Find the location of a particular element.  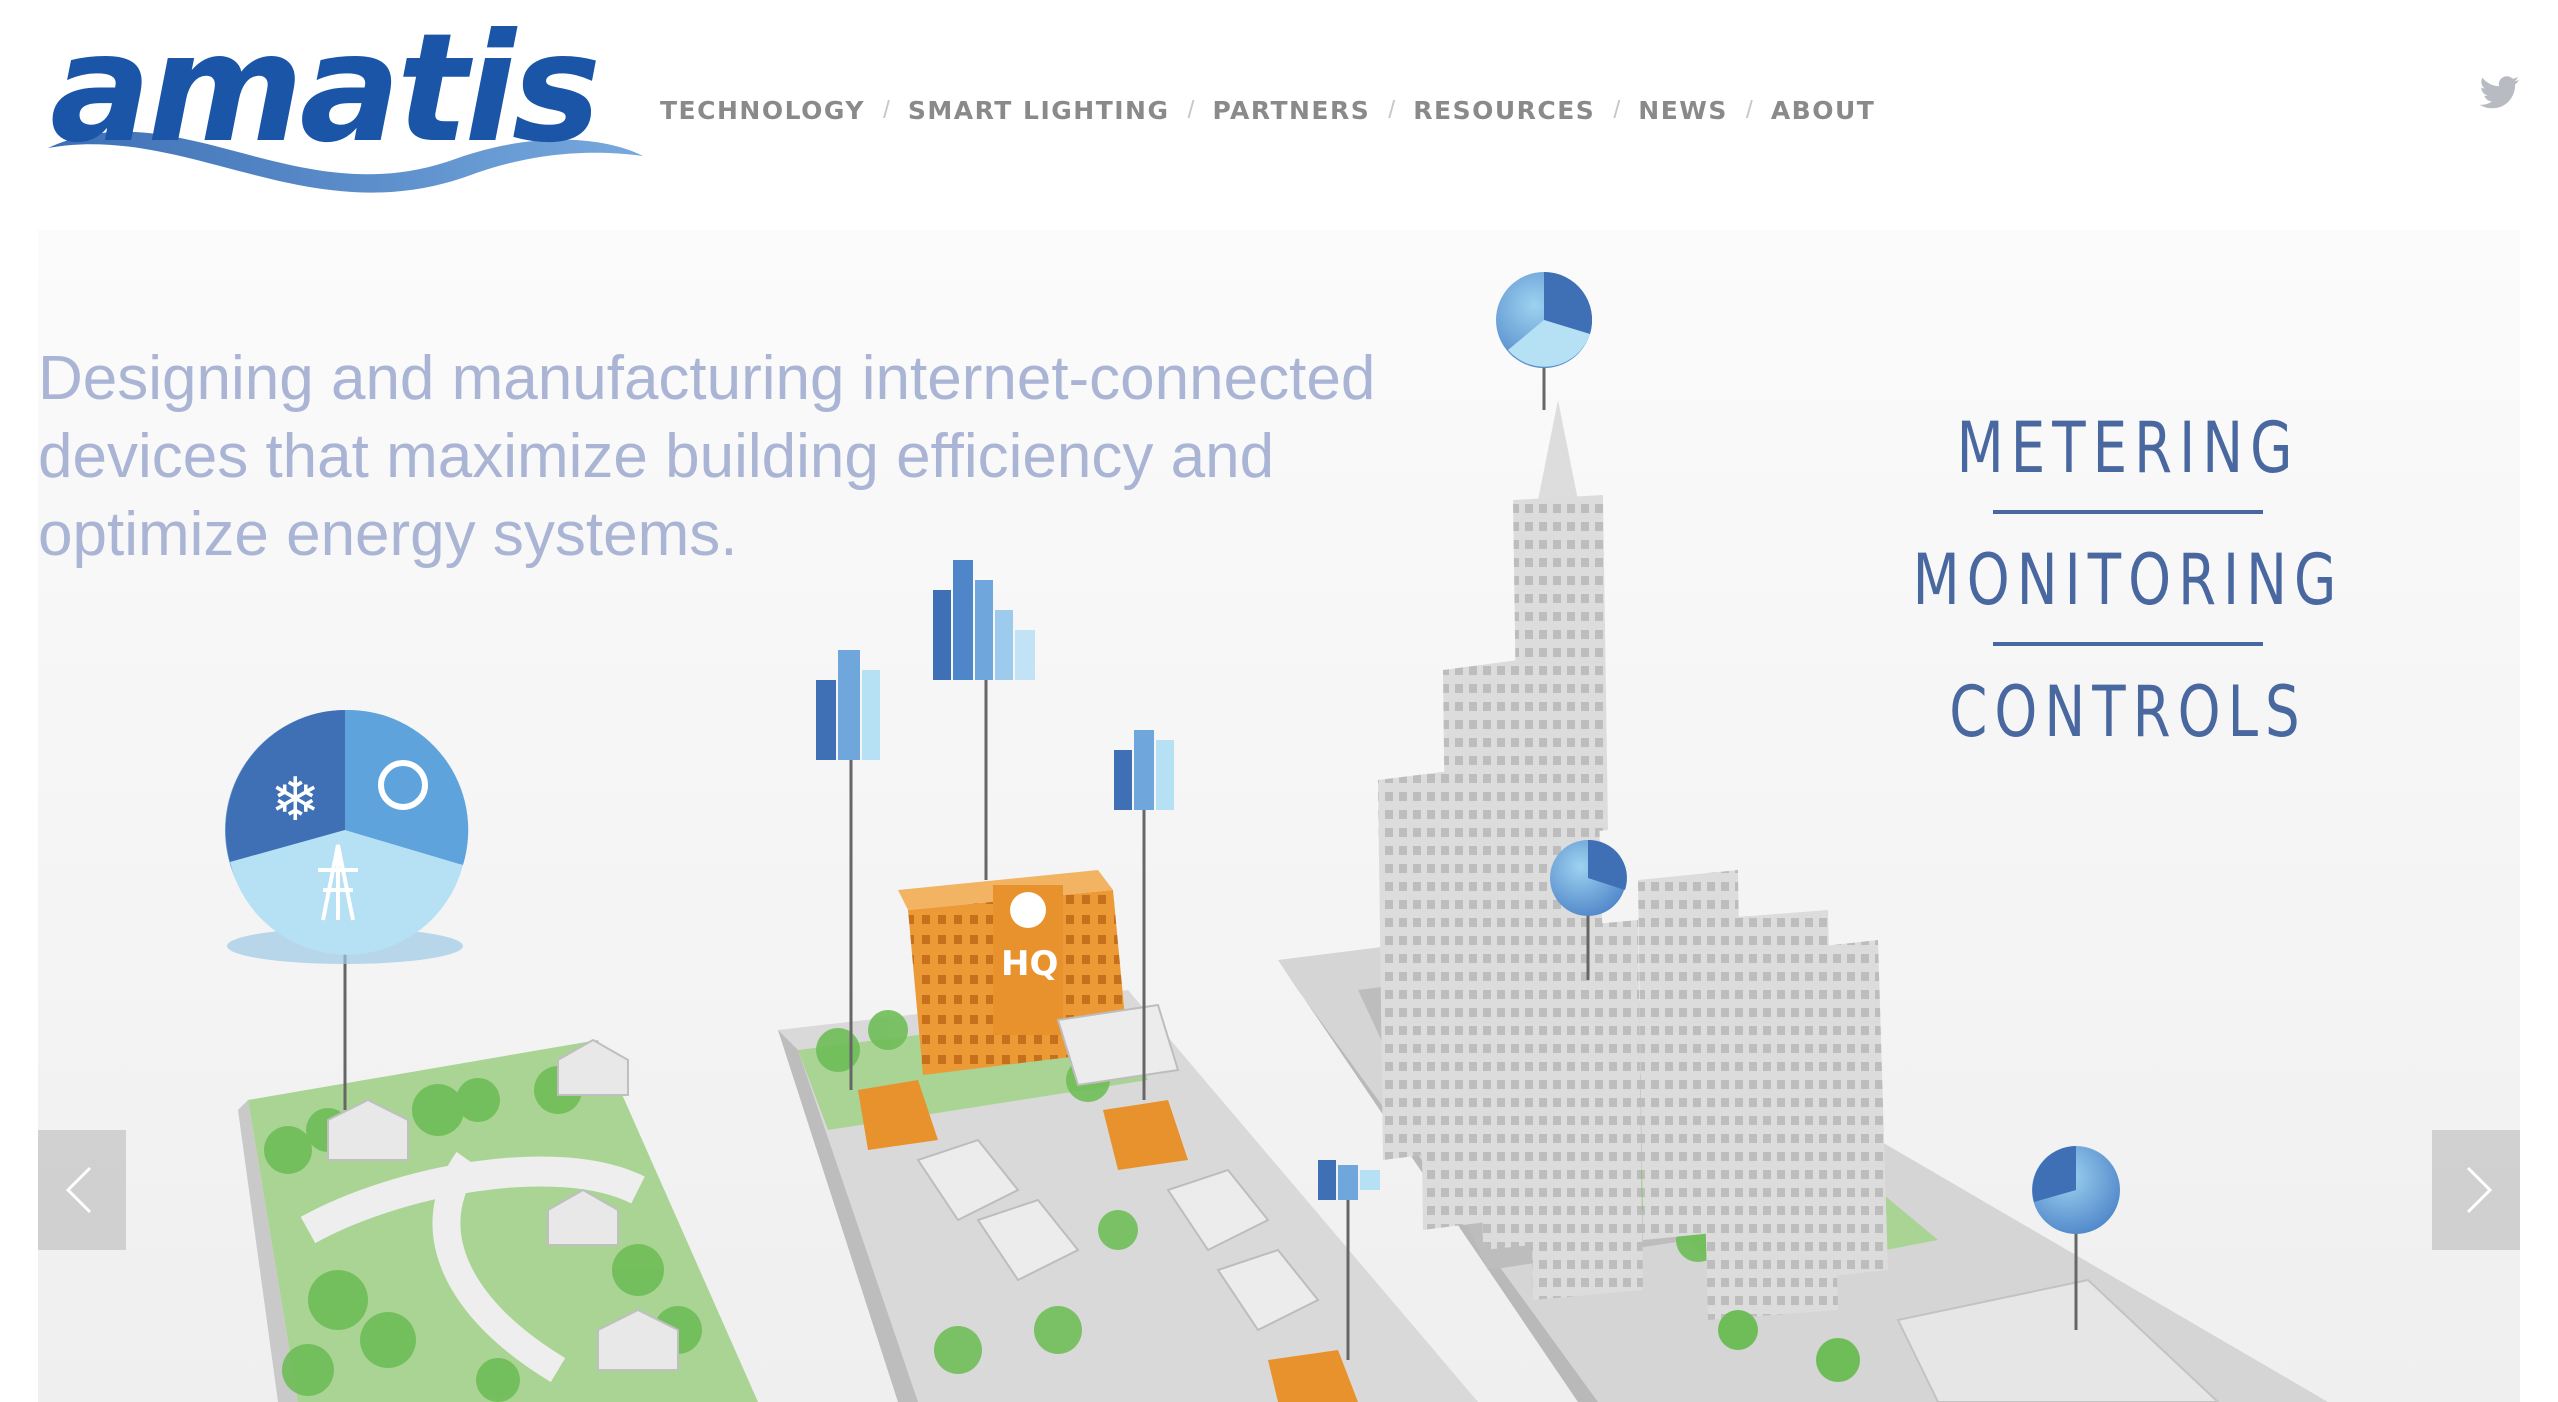

chevron-left-icon is located at coordinates (78, 1190).